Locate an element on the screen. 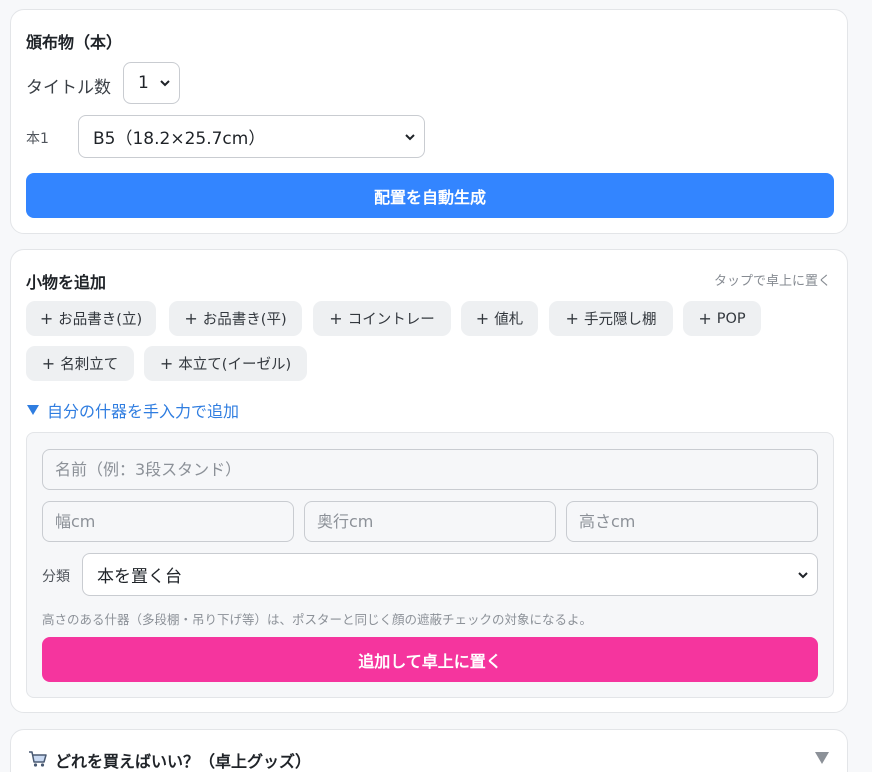 The height and width of the screenshot is (772, 872). fixture-width-input is located at coordinates (168, 521).